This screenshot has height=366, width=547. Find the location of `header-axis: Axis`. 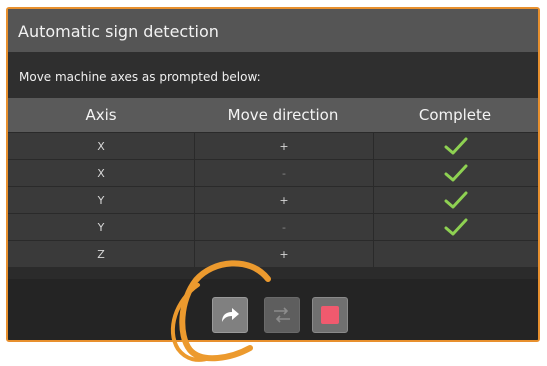

header-axis: Axis is located at coordinates (101, 115).